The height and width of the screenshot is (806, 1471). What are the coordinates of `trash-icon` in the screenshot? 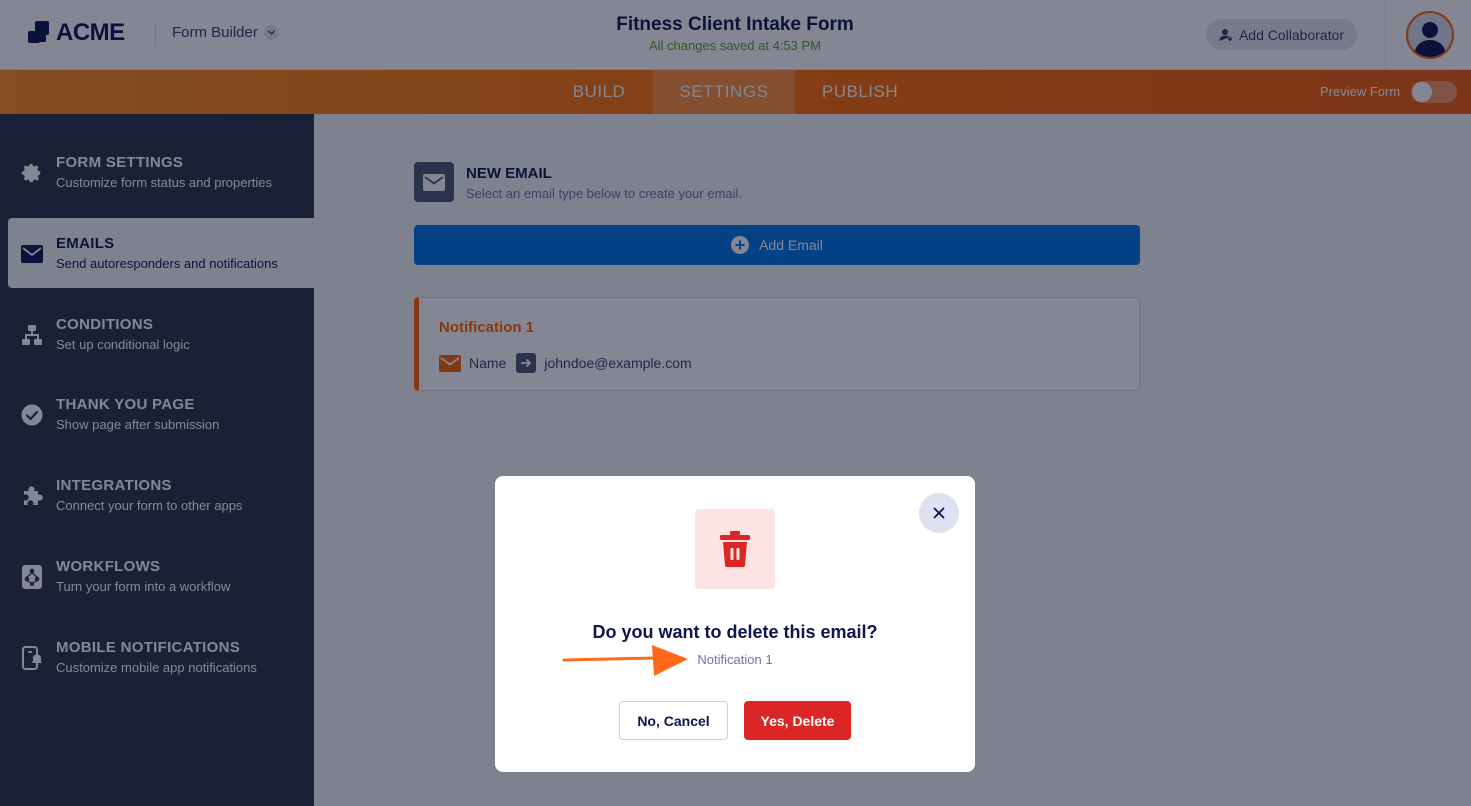 It's located at (735, 549).